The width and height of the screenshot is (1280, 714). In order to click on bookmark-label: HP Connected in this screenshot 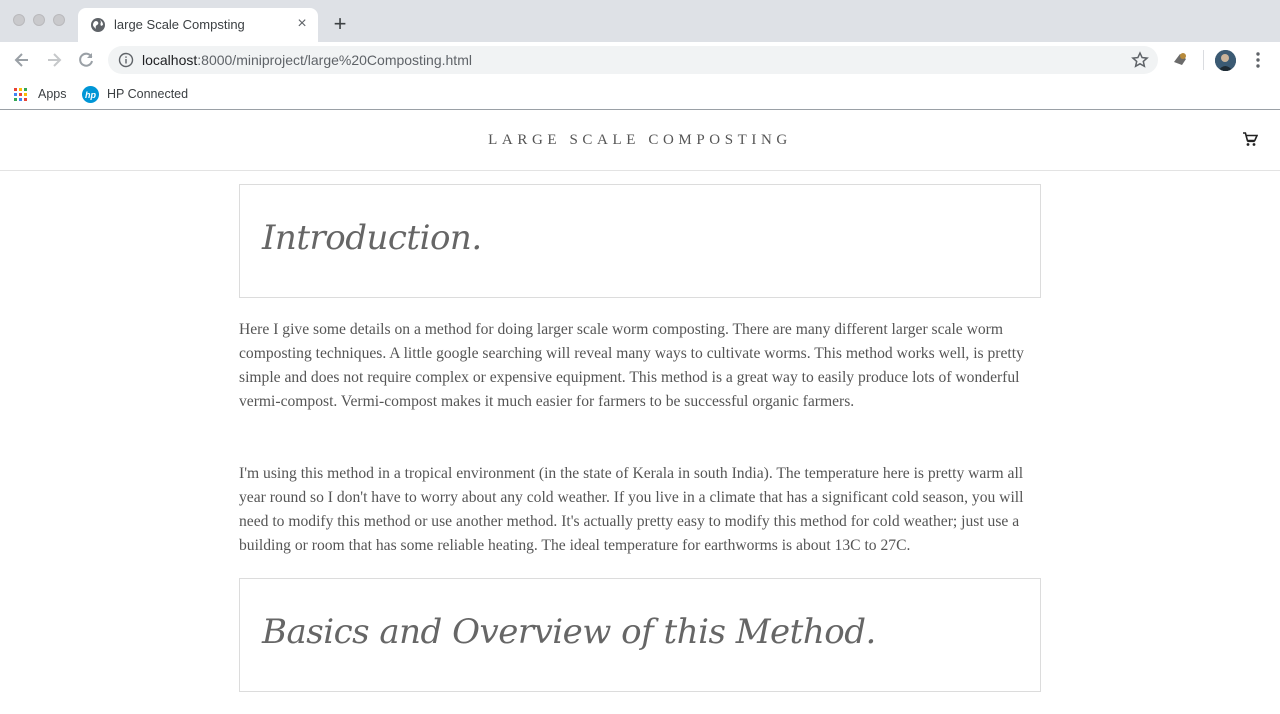, I will do `click(148, 94)`.